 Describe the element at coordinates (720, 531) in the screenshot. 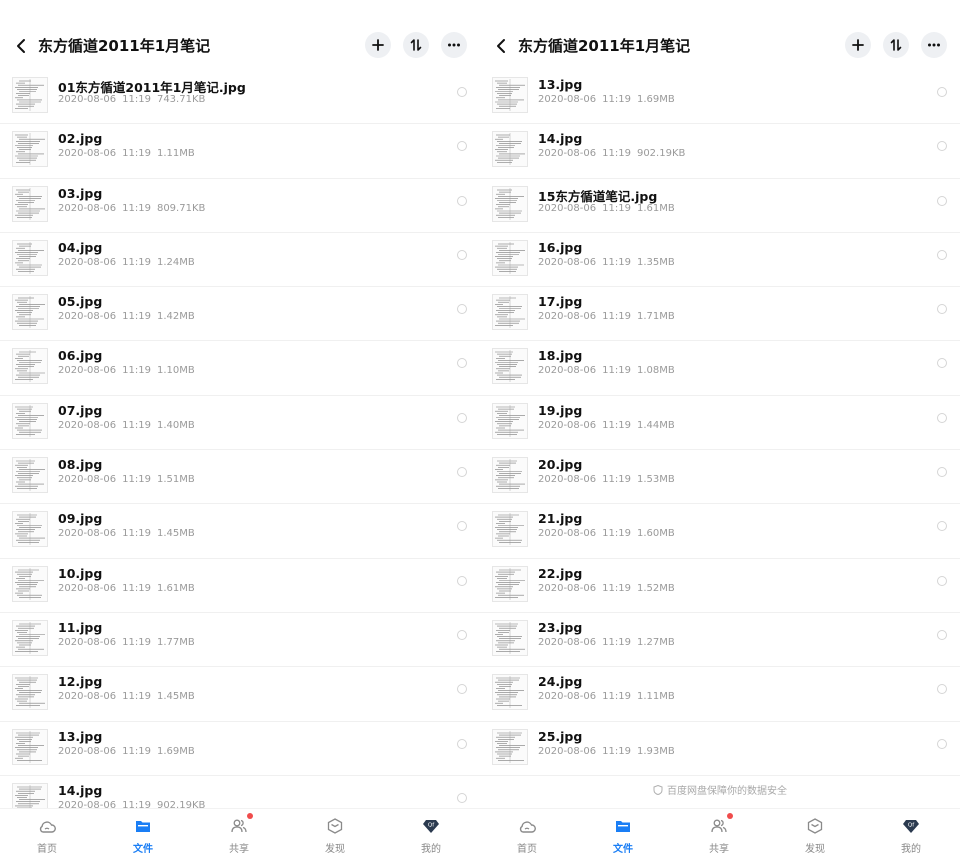

I see `file-row: 21.jpg 2020-08-06 11:19 1.60MB` at that location.